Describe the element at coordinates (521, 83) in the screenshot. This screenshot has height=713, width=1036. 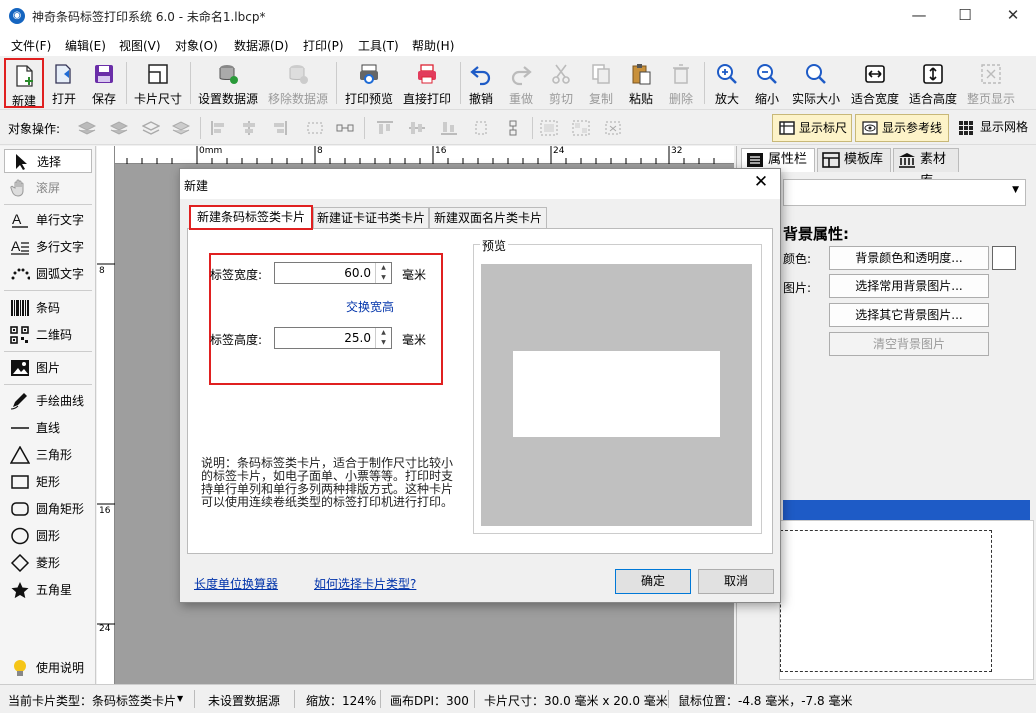
I see `redo-button: 重做` at that location.